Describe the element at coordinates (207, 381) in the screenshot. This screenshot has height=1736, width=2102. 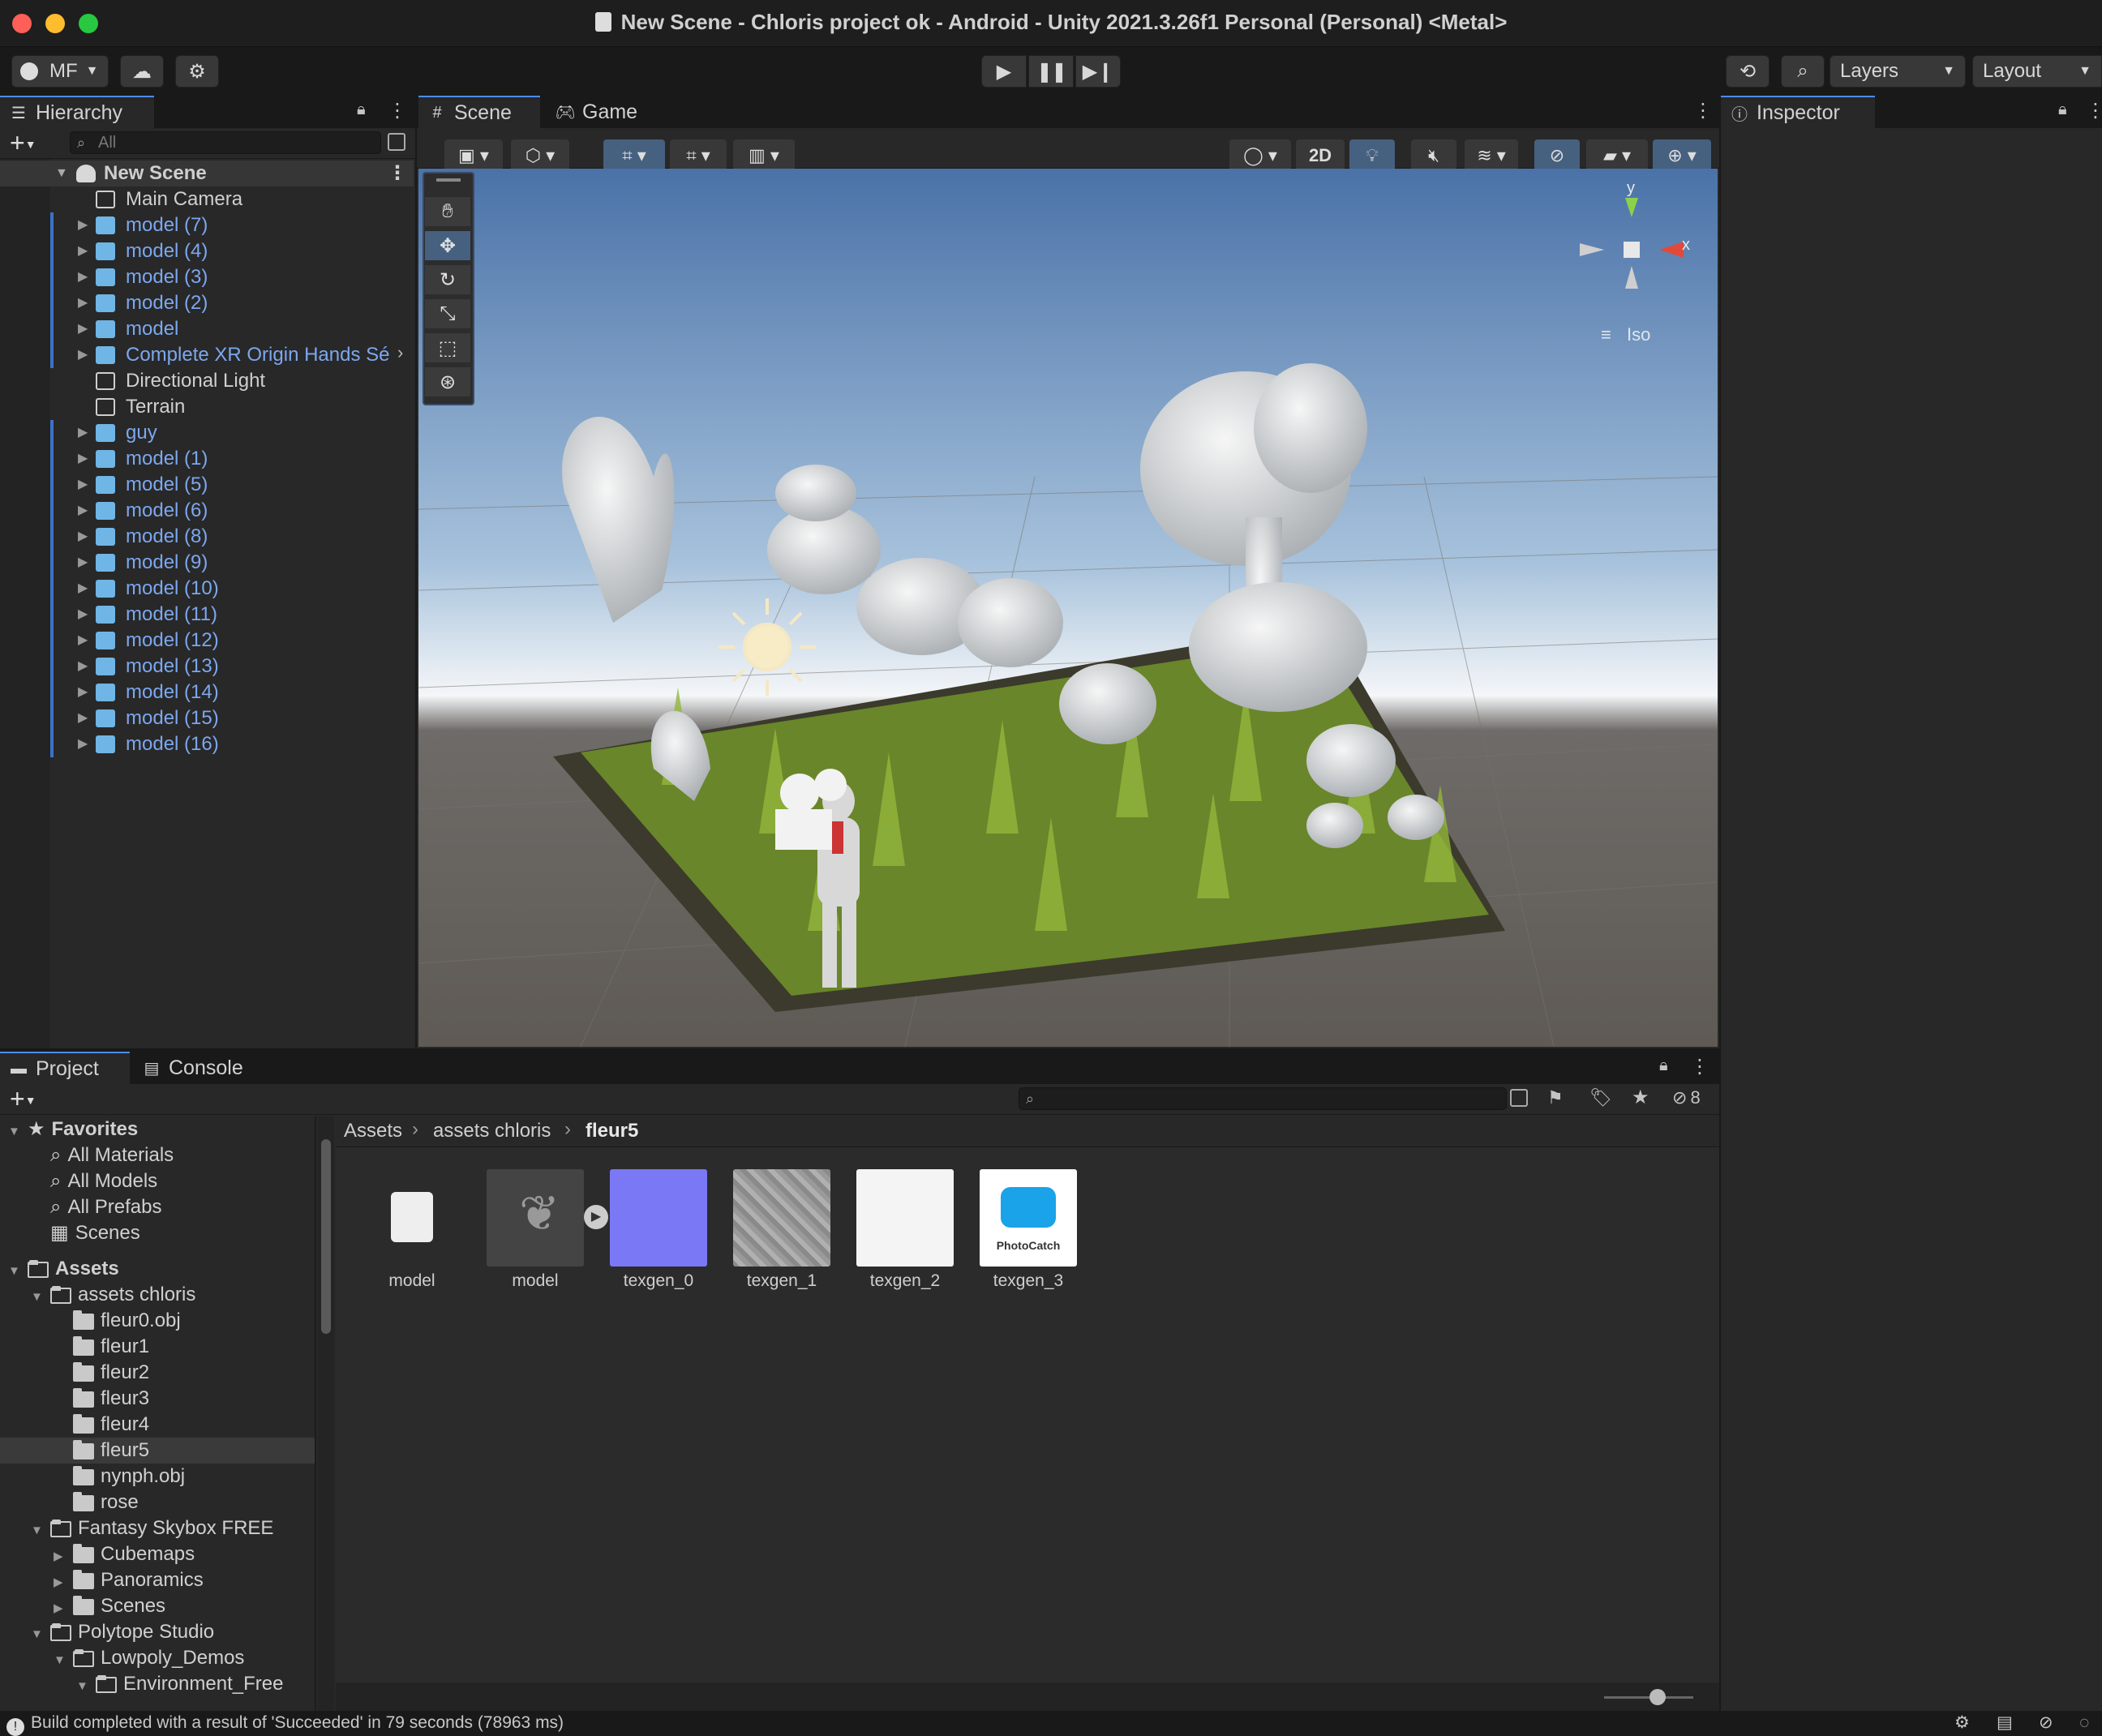
I see `hierarchy-item: Directional Light` at that location.